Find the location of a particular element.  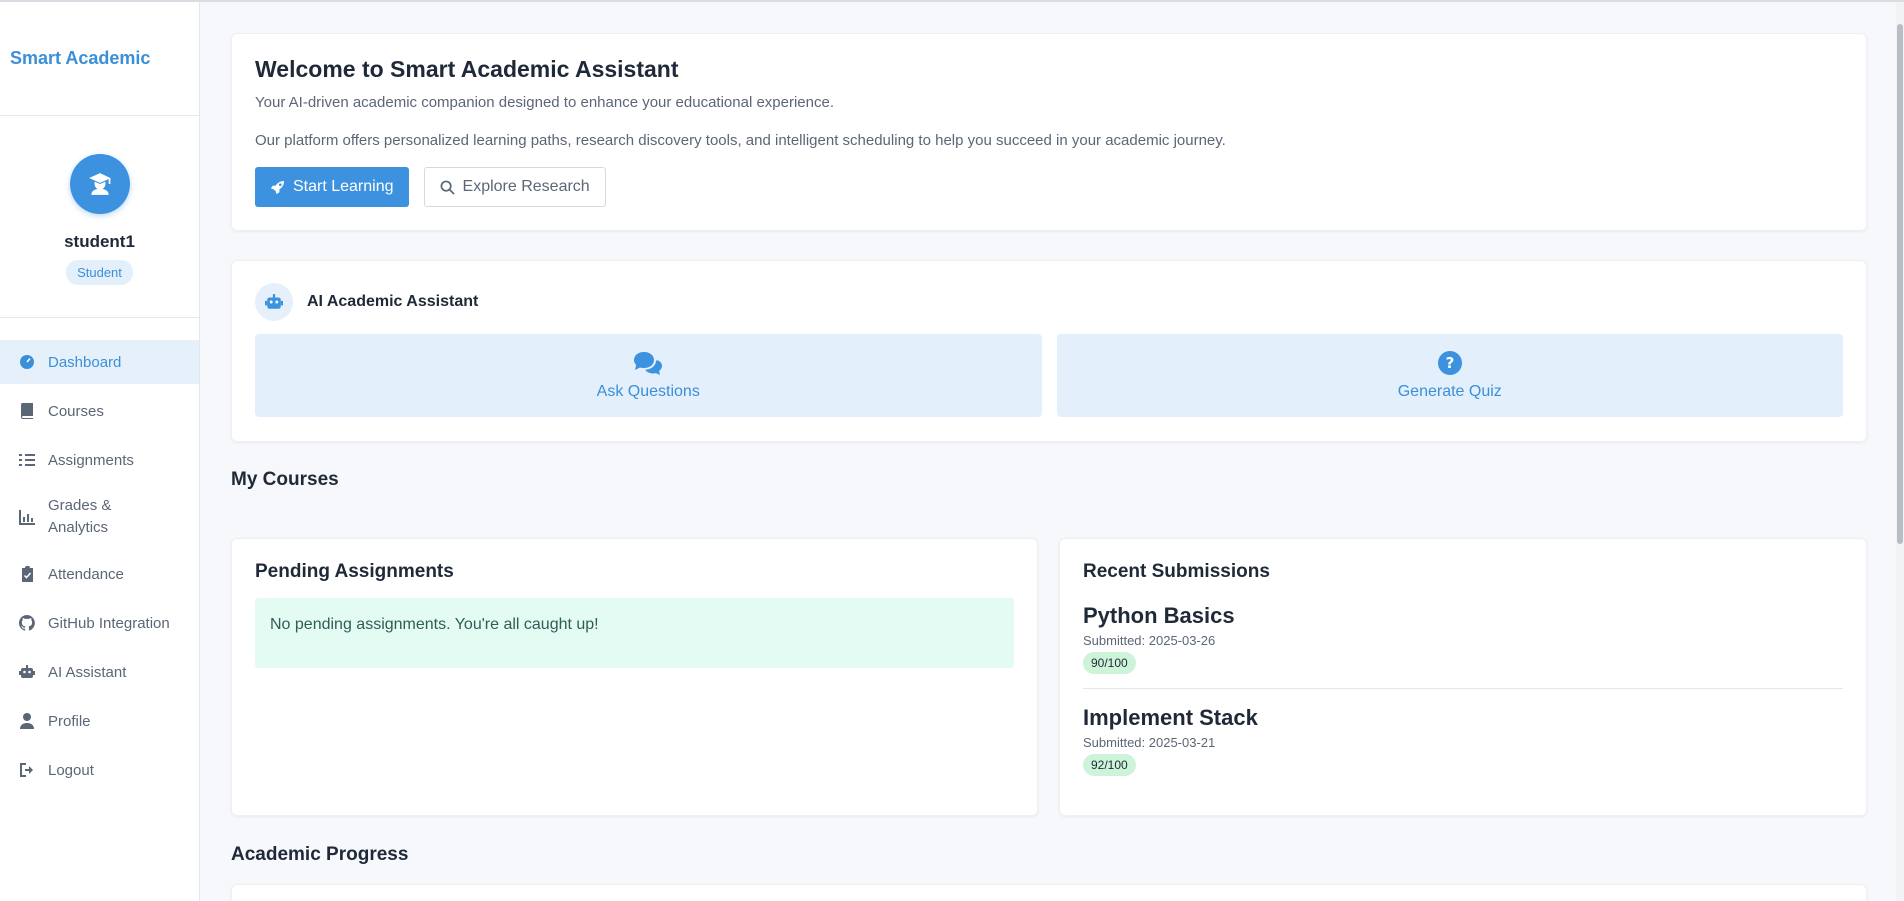

score-badge: 92/100 is located at coordinates (1109, 765).